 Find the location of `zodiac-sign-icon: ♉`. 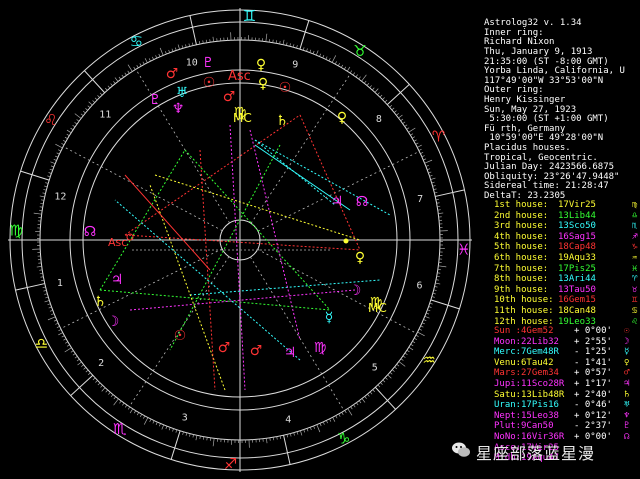

zodiac-sign-icon: ♉ is located at coordinates (359, 51).